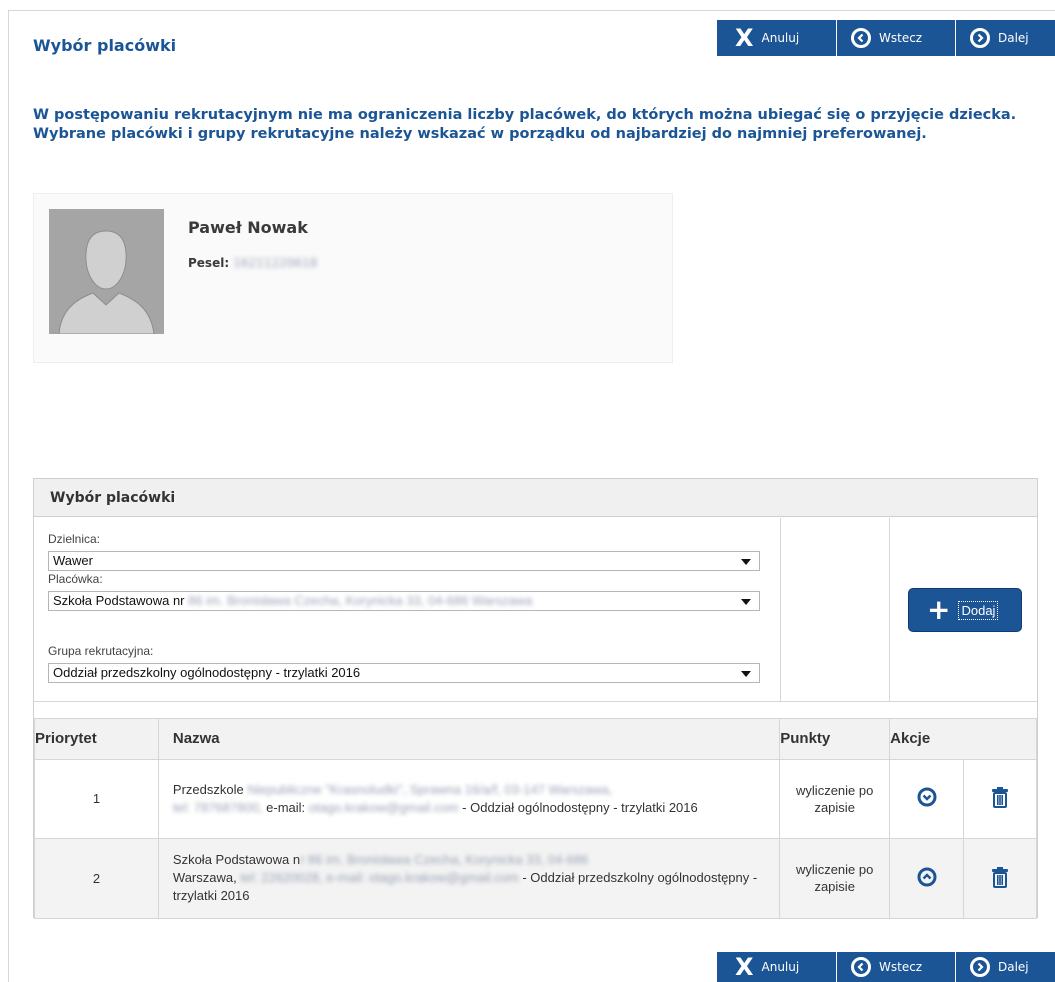  What do you see at coordinates (96, 878) in the screenshot?
I see `row-priority: 2` at bounding box center [96, 878].